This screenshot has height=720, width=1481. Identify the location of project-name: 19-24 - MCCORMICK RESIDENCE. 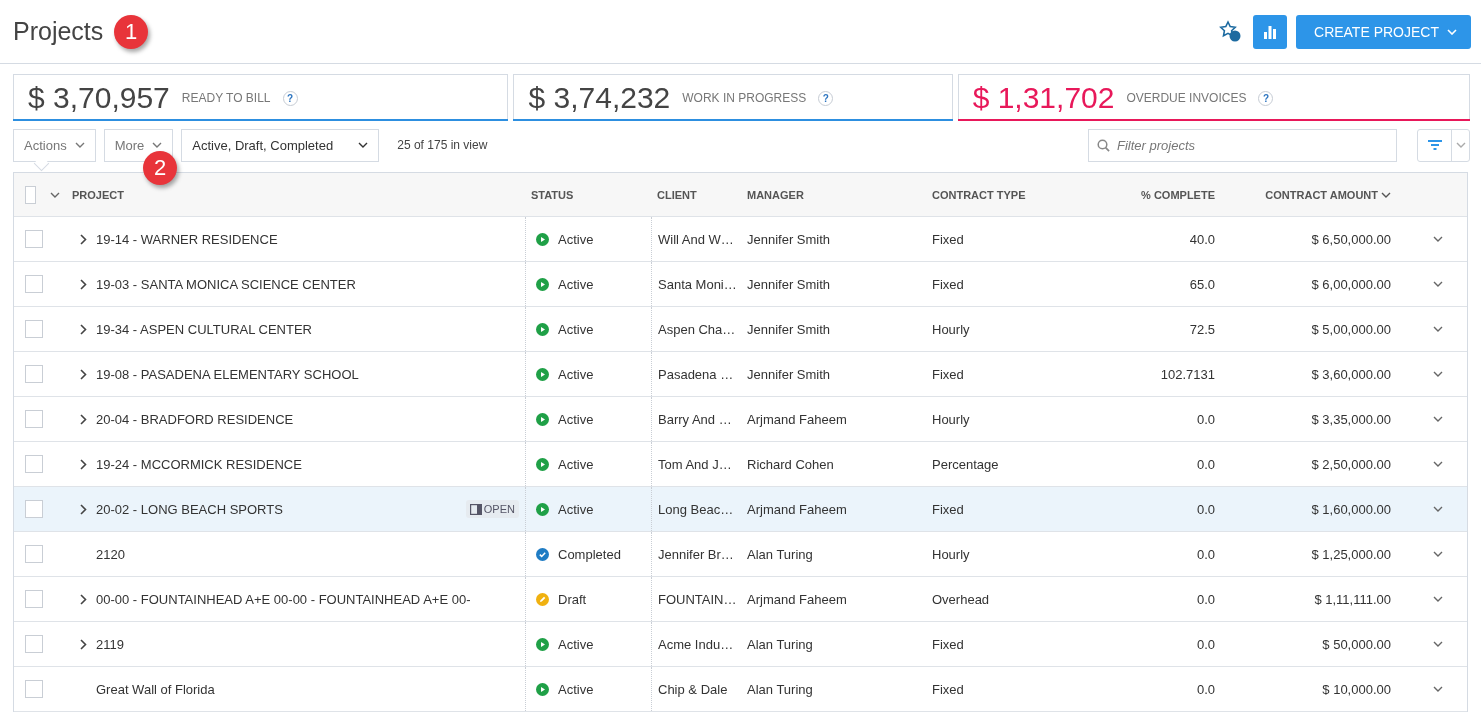
(199, 464).